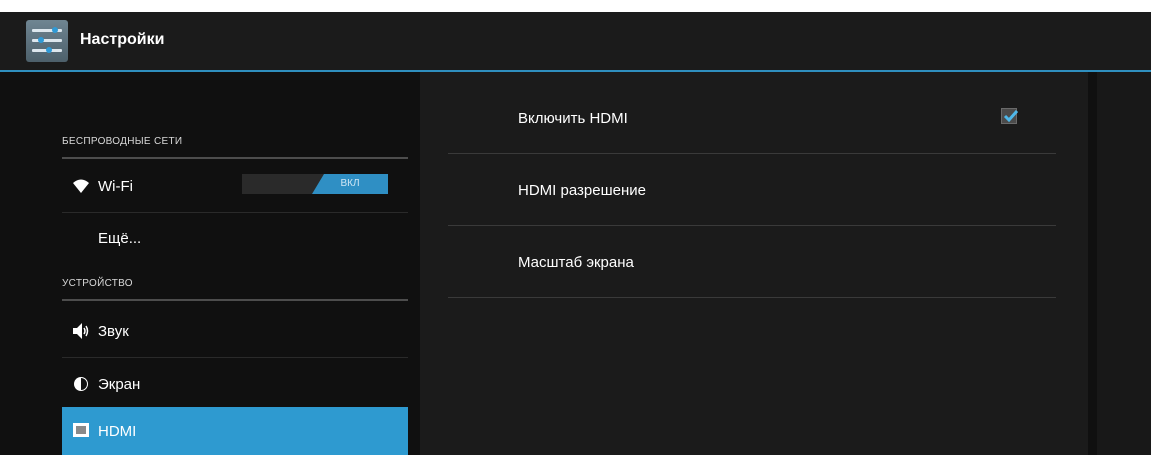 This screenshot has width=1151, height=455. I want to click on sidebar-item-display: Экран, so click(235, 384).